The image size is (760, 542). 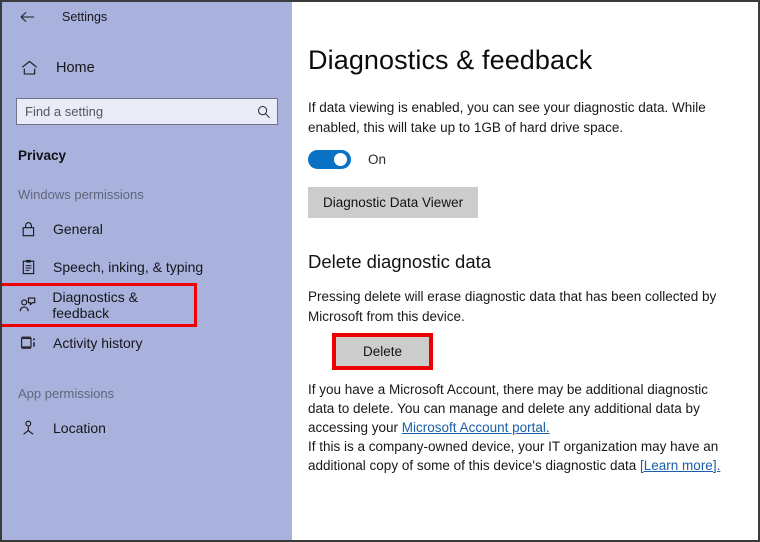 I want to click on location-pin-icon, so click(x=28, y=428).